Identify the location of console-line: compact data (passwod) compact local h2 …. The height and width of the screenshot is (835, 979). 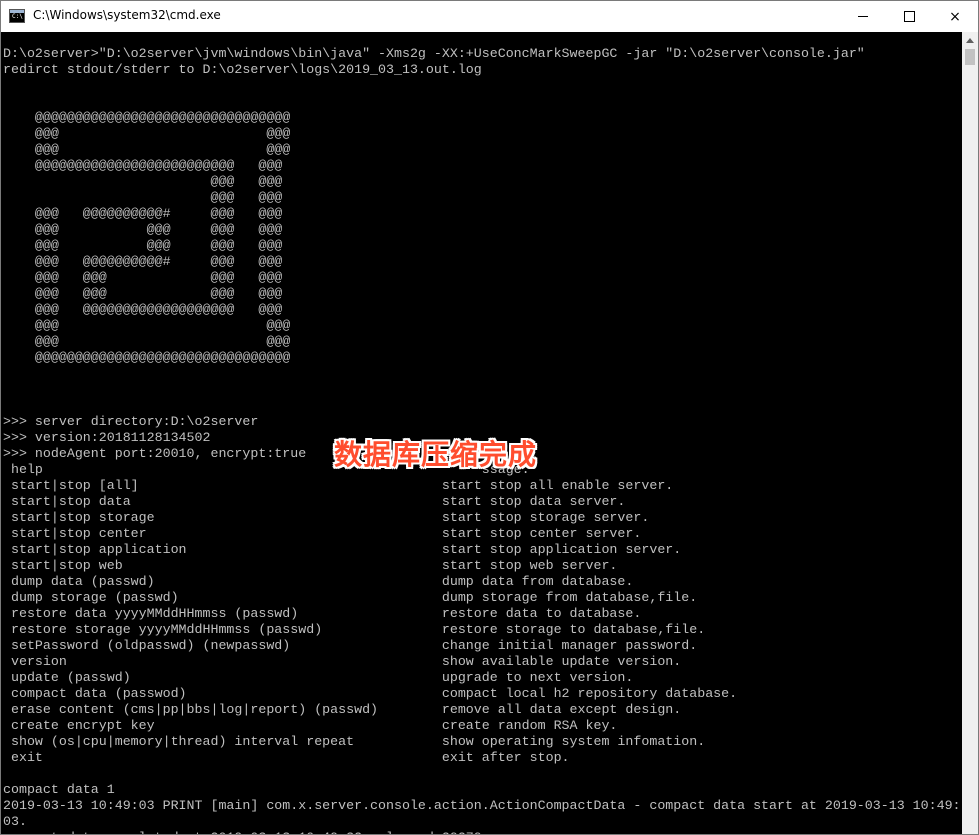
(370, 693).